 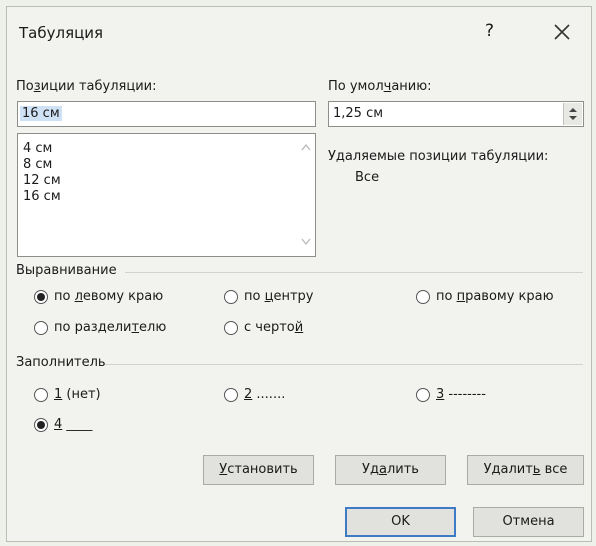 I want to click on clear-button: Удалить, so click(x=390, y=470).